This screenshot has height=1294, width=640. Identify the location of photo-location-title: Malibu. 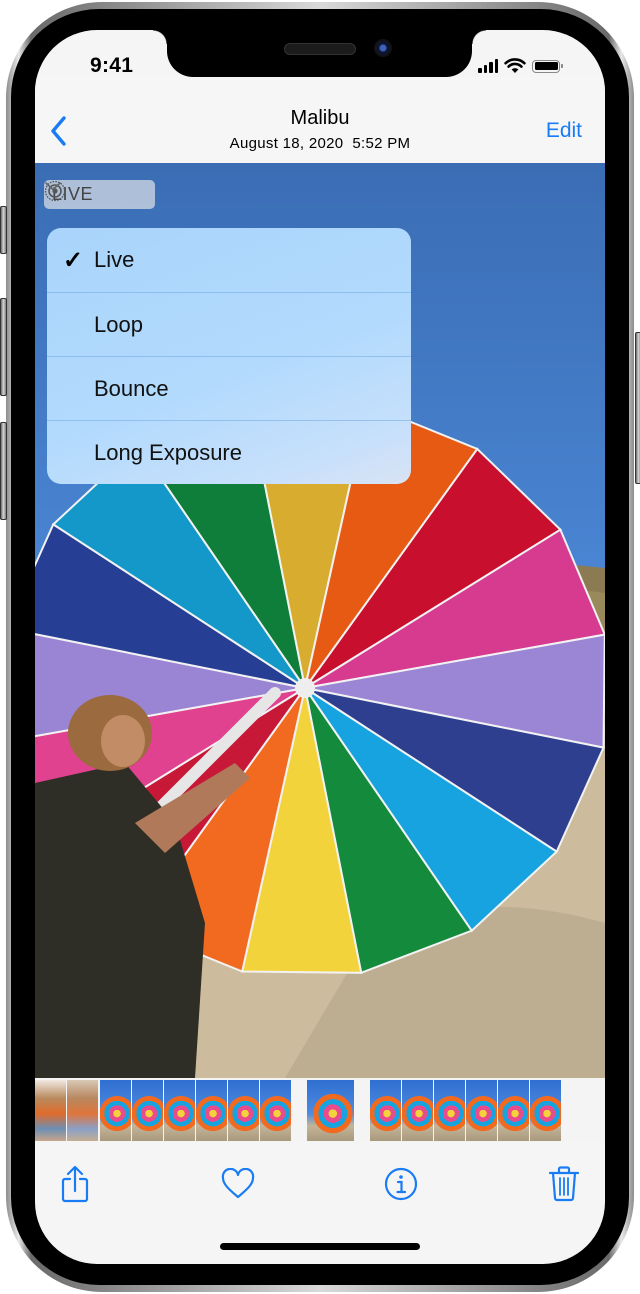
(320, 118).